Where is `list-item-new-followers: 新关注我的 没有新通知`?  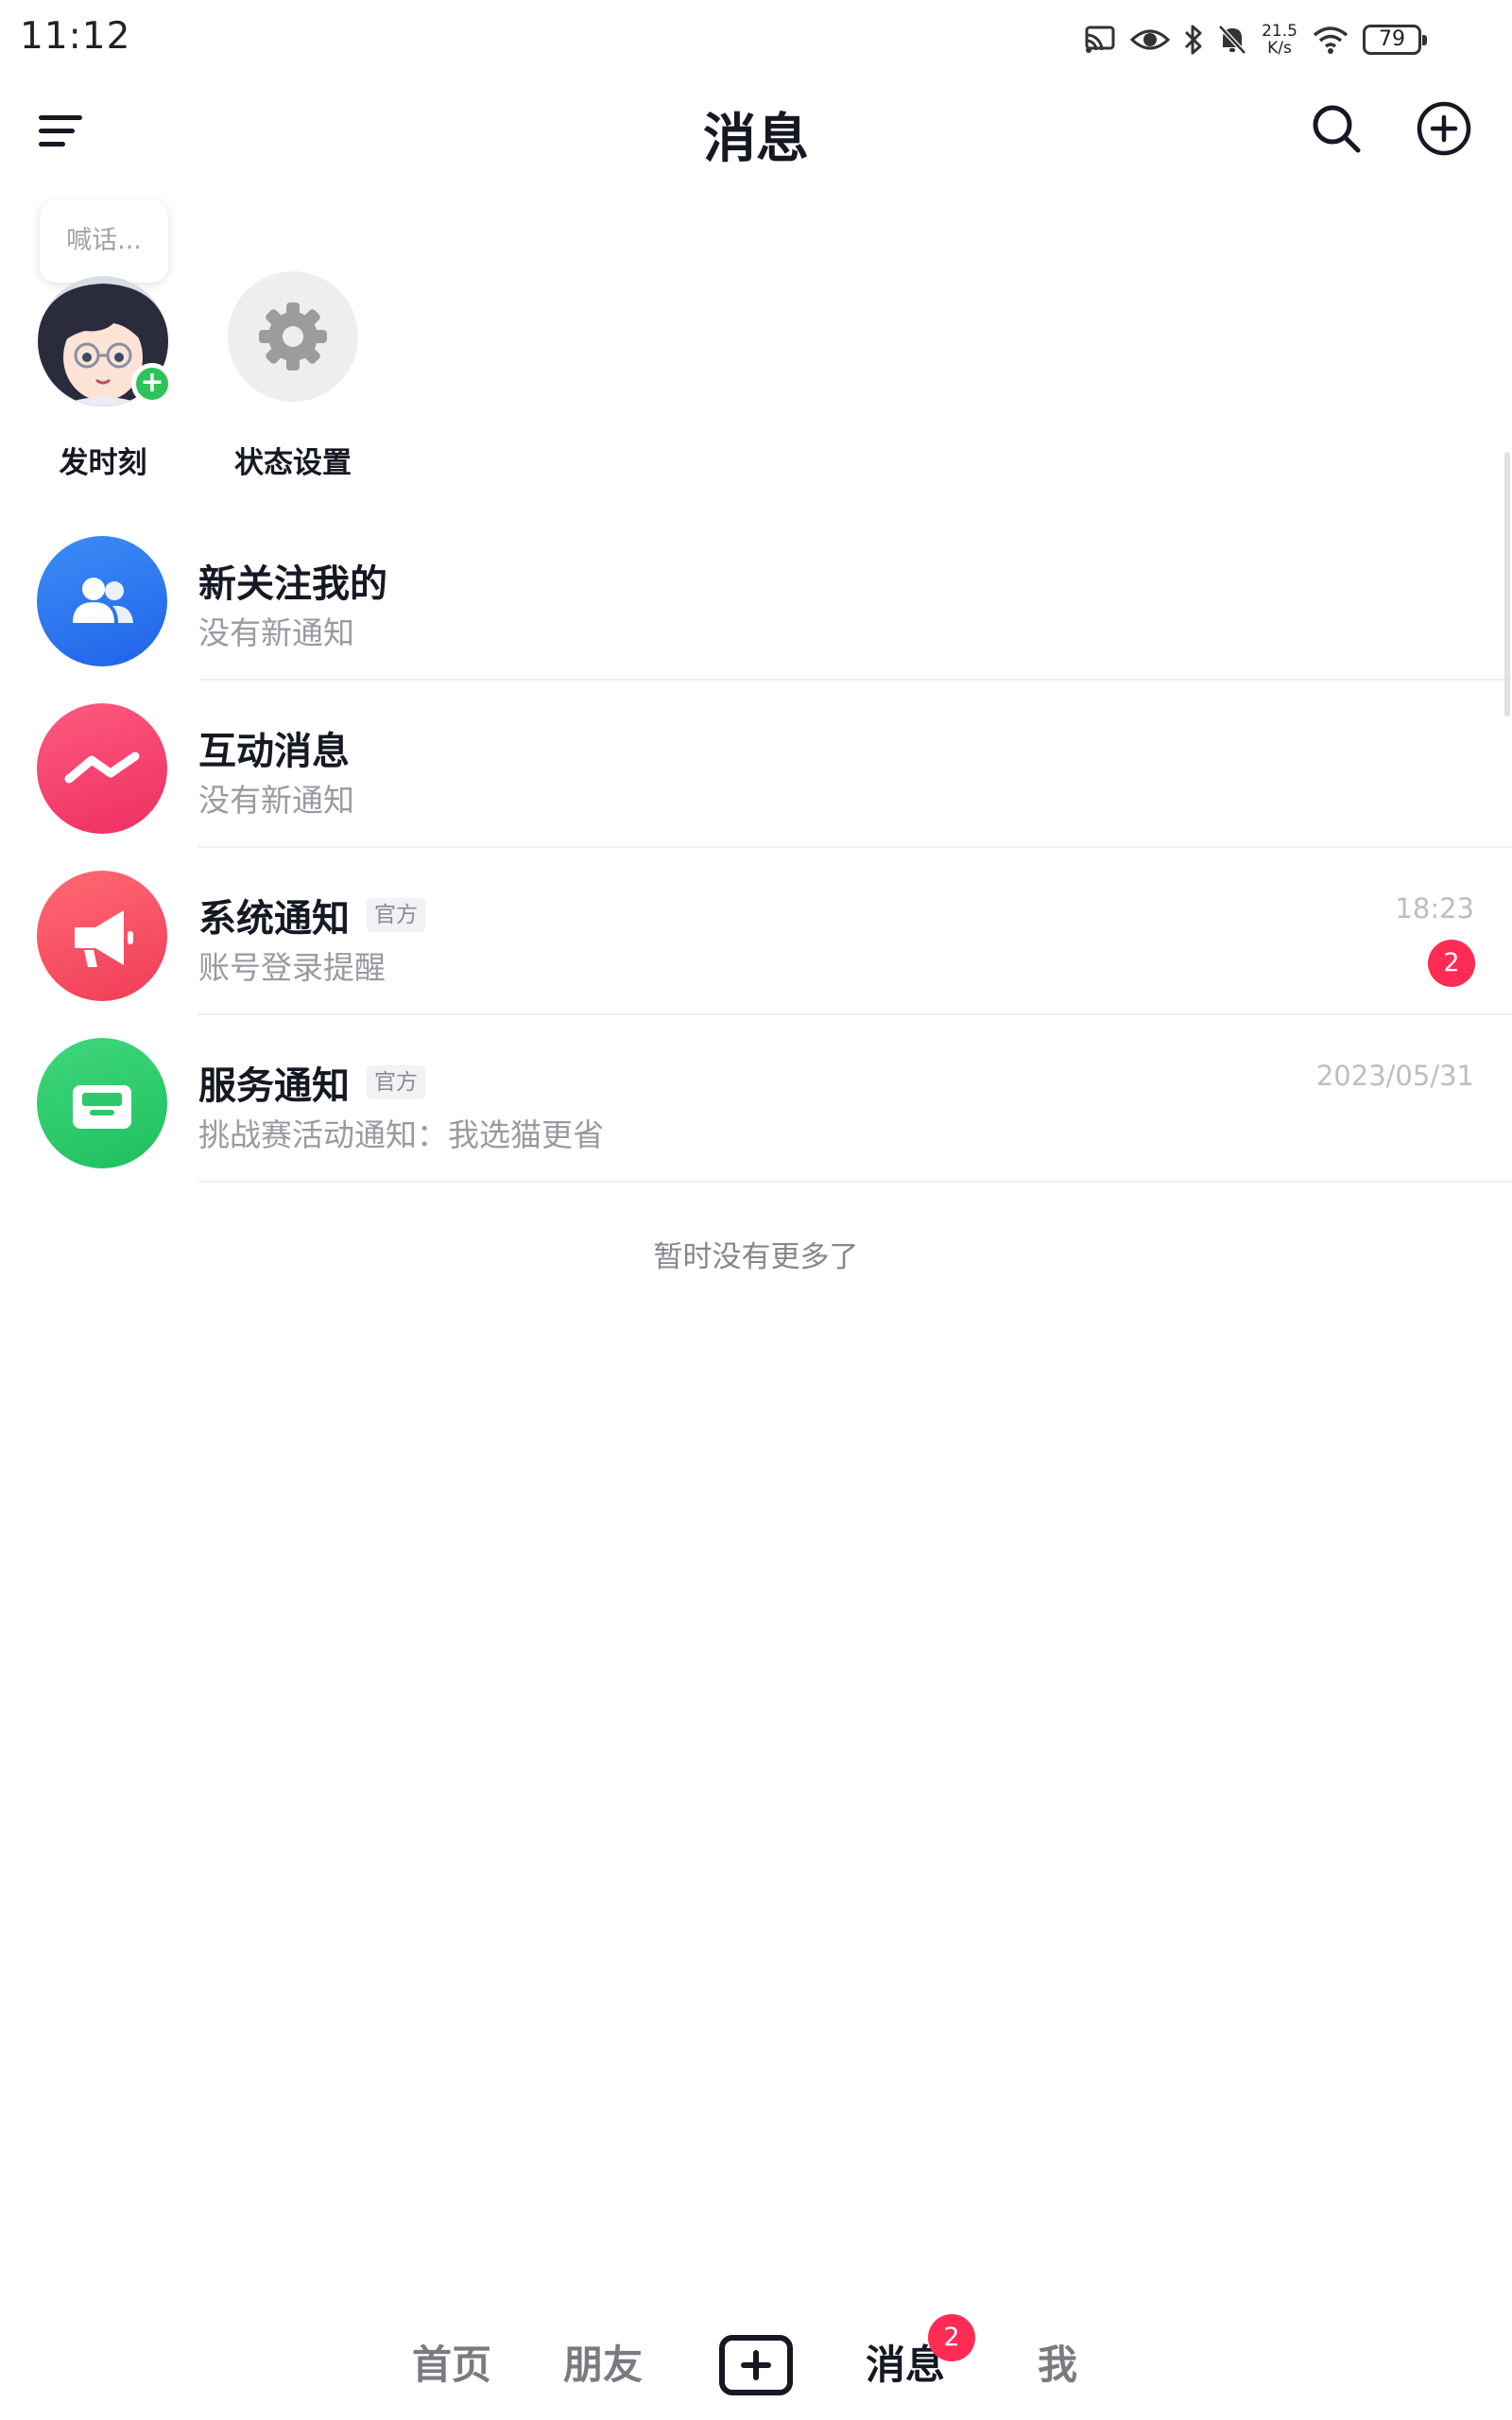
list-item-new-followers: 新关注我的 没有新通知 is located at coordinates (756, 597).